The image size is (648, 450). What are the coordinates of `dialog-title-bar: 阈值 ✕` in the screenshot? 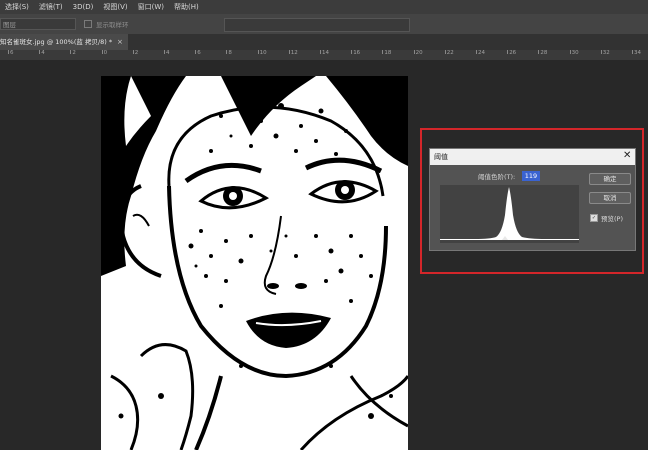 It's located at (532, 157).